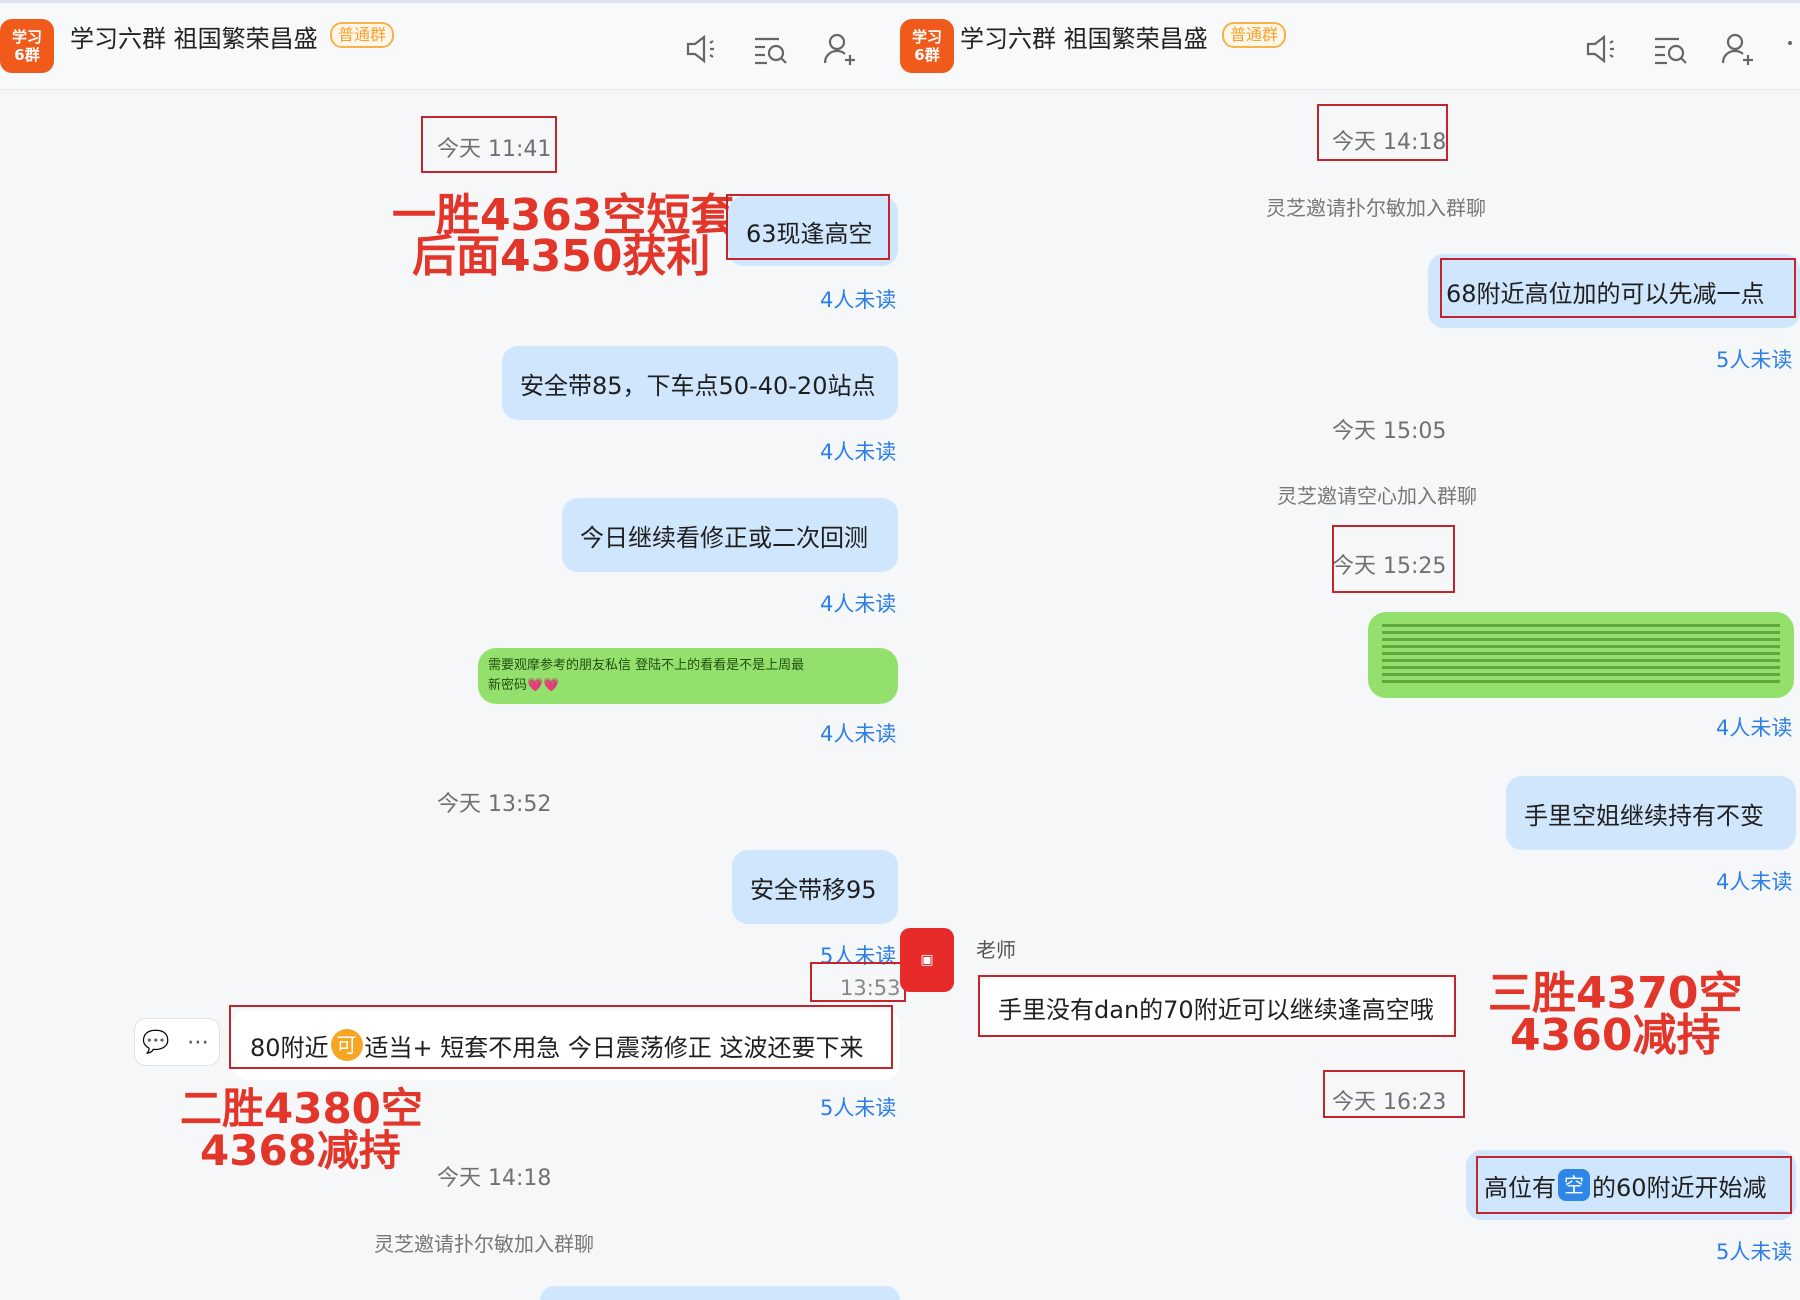 The image size is (1800, 1300). I want to click on message-text-line: 需要观摩参考的朋友私信 登陆不上的看看是不是上周最, so click(646, 665).